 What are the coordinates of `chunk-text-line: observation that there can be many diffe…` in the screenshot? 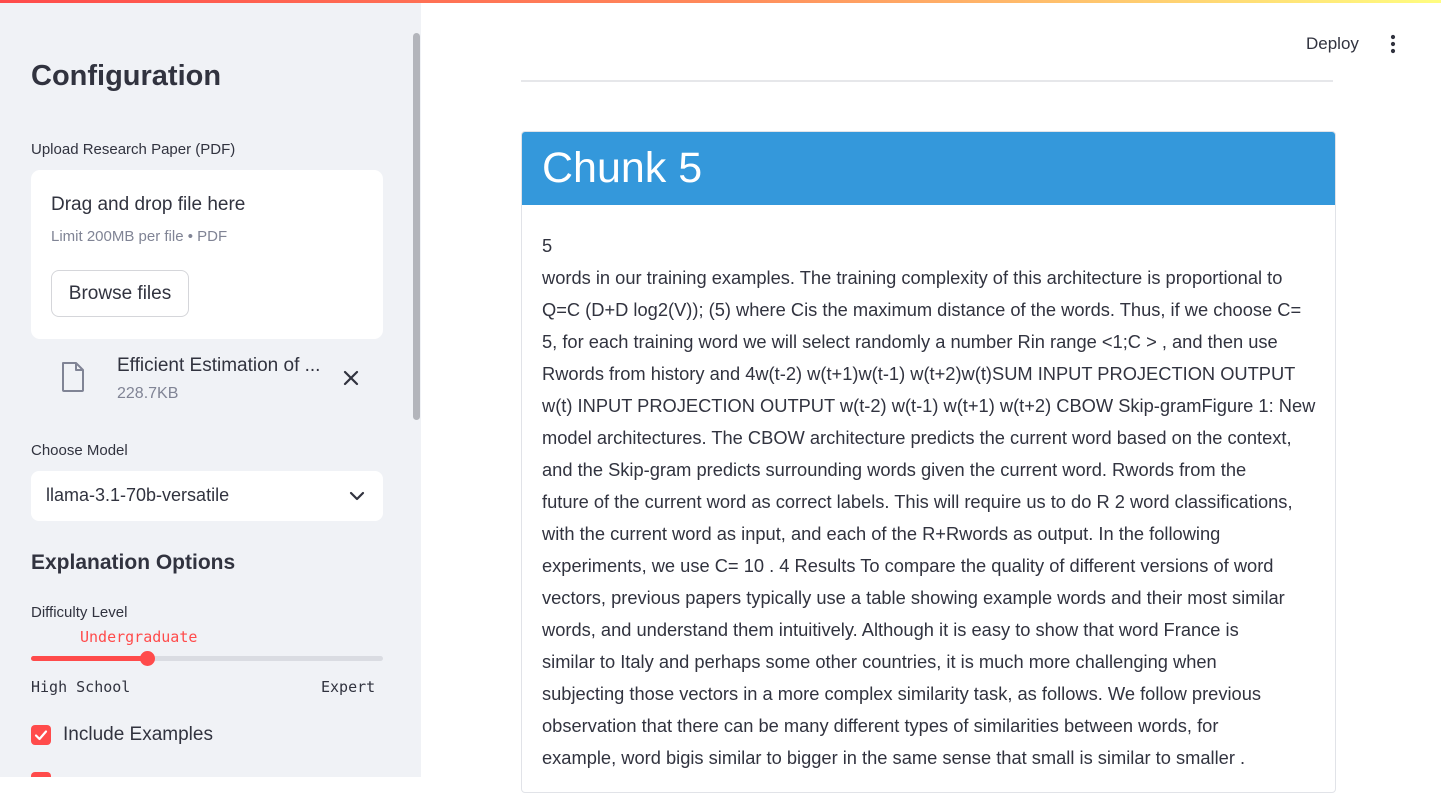 It's located at (880, 725).